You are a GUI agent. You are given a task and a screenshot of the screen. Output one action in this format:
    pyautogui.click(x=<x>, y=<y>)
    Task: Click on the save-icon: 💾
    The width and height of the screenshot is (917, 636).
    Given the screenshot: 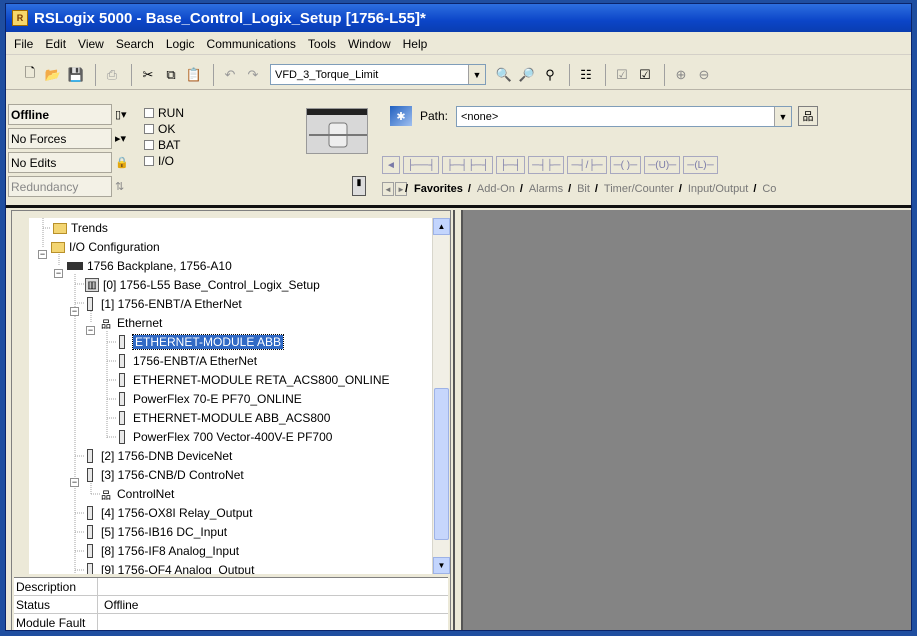 What is the action you would take?
    pyautogui.click(x=76, y=75)
    